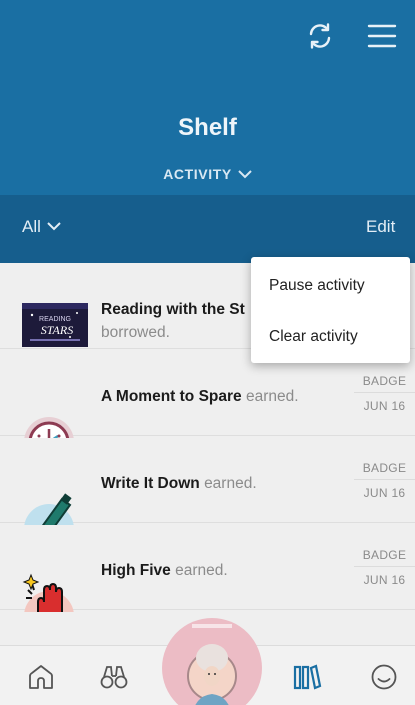 Image resolution: width=415 pixels, height=705 pixels. What do you see at coordinates (384, 677) in the screenshot?
I see `smiley-icon` at bounding box center [384, 677].